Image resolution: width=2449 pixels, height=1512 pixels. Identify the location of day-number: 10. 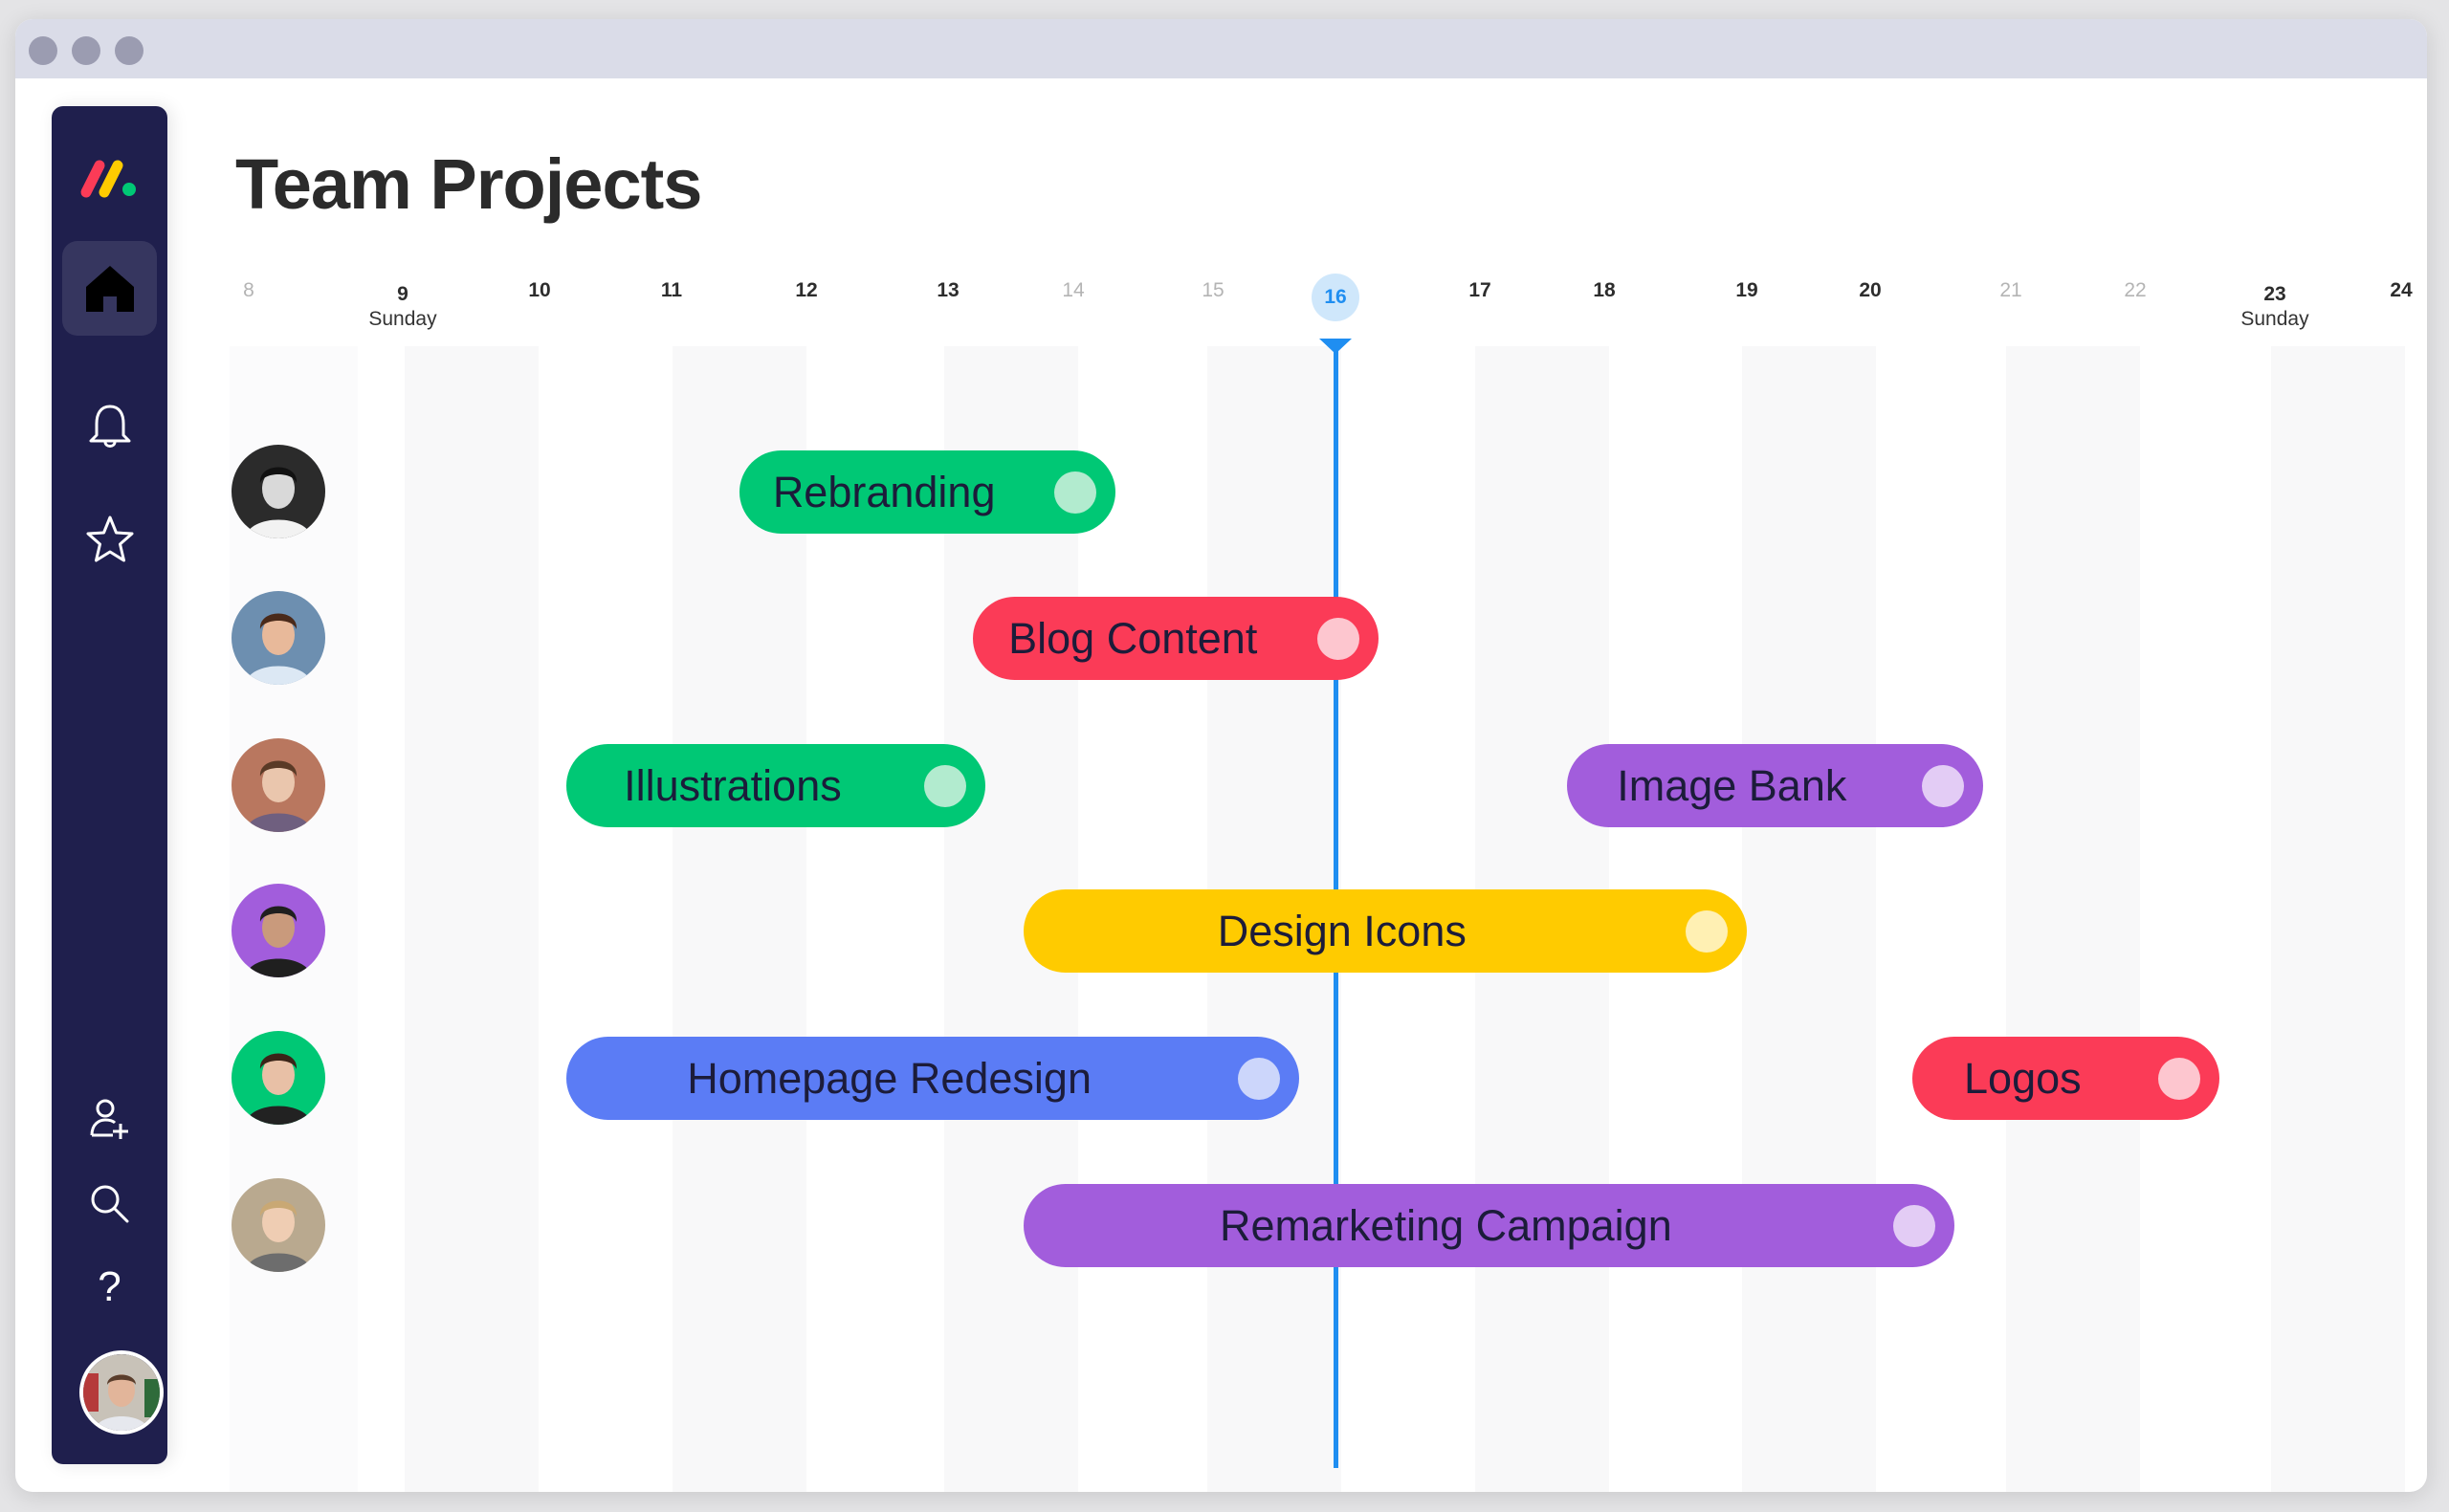
(540, 290).